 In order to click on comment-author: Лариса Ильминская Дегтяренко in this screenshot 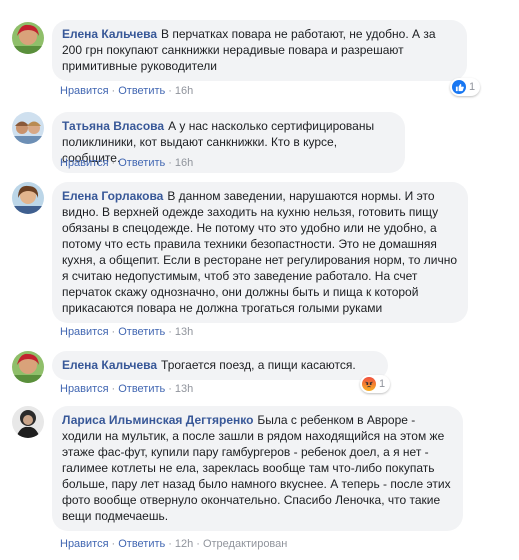, I will do `click(157, 420)`.